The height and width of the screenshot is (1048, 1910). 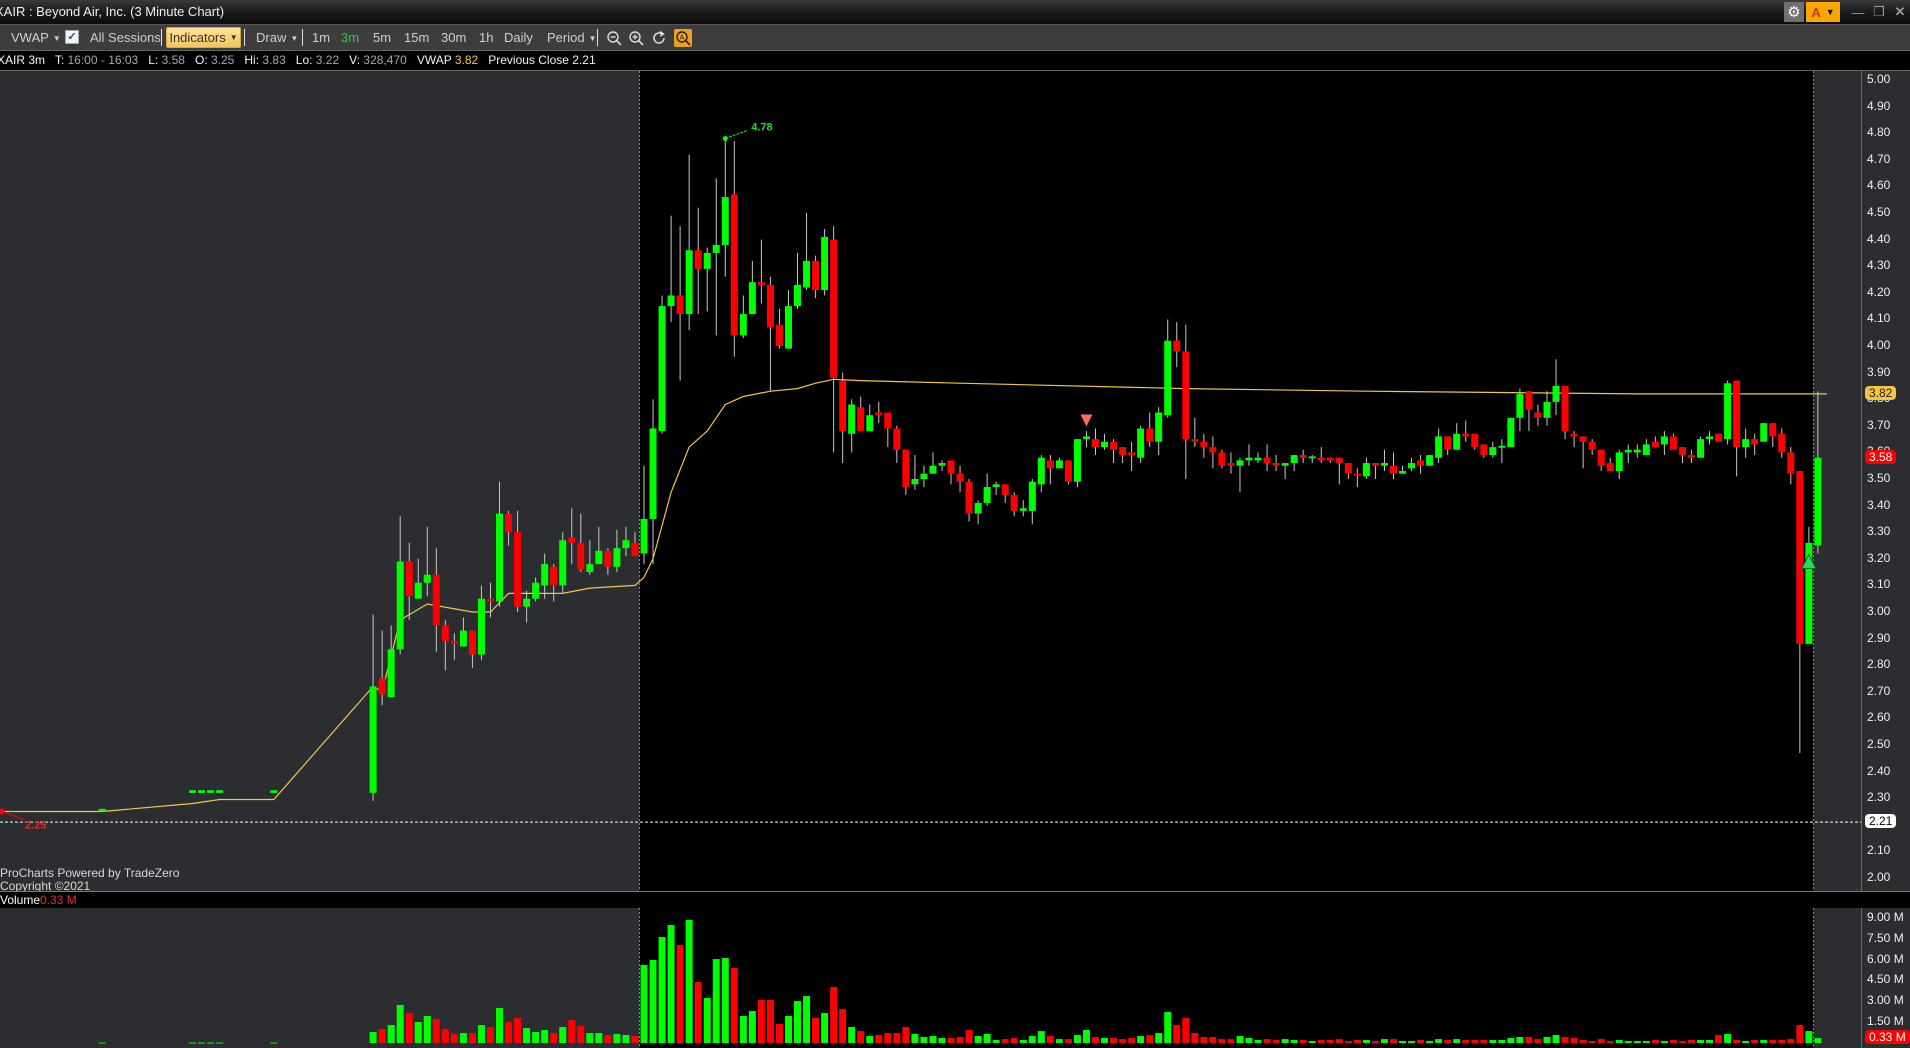 I want to click on vwap-price-badge: 3.82, so click(x=1881, y=392).